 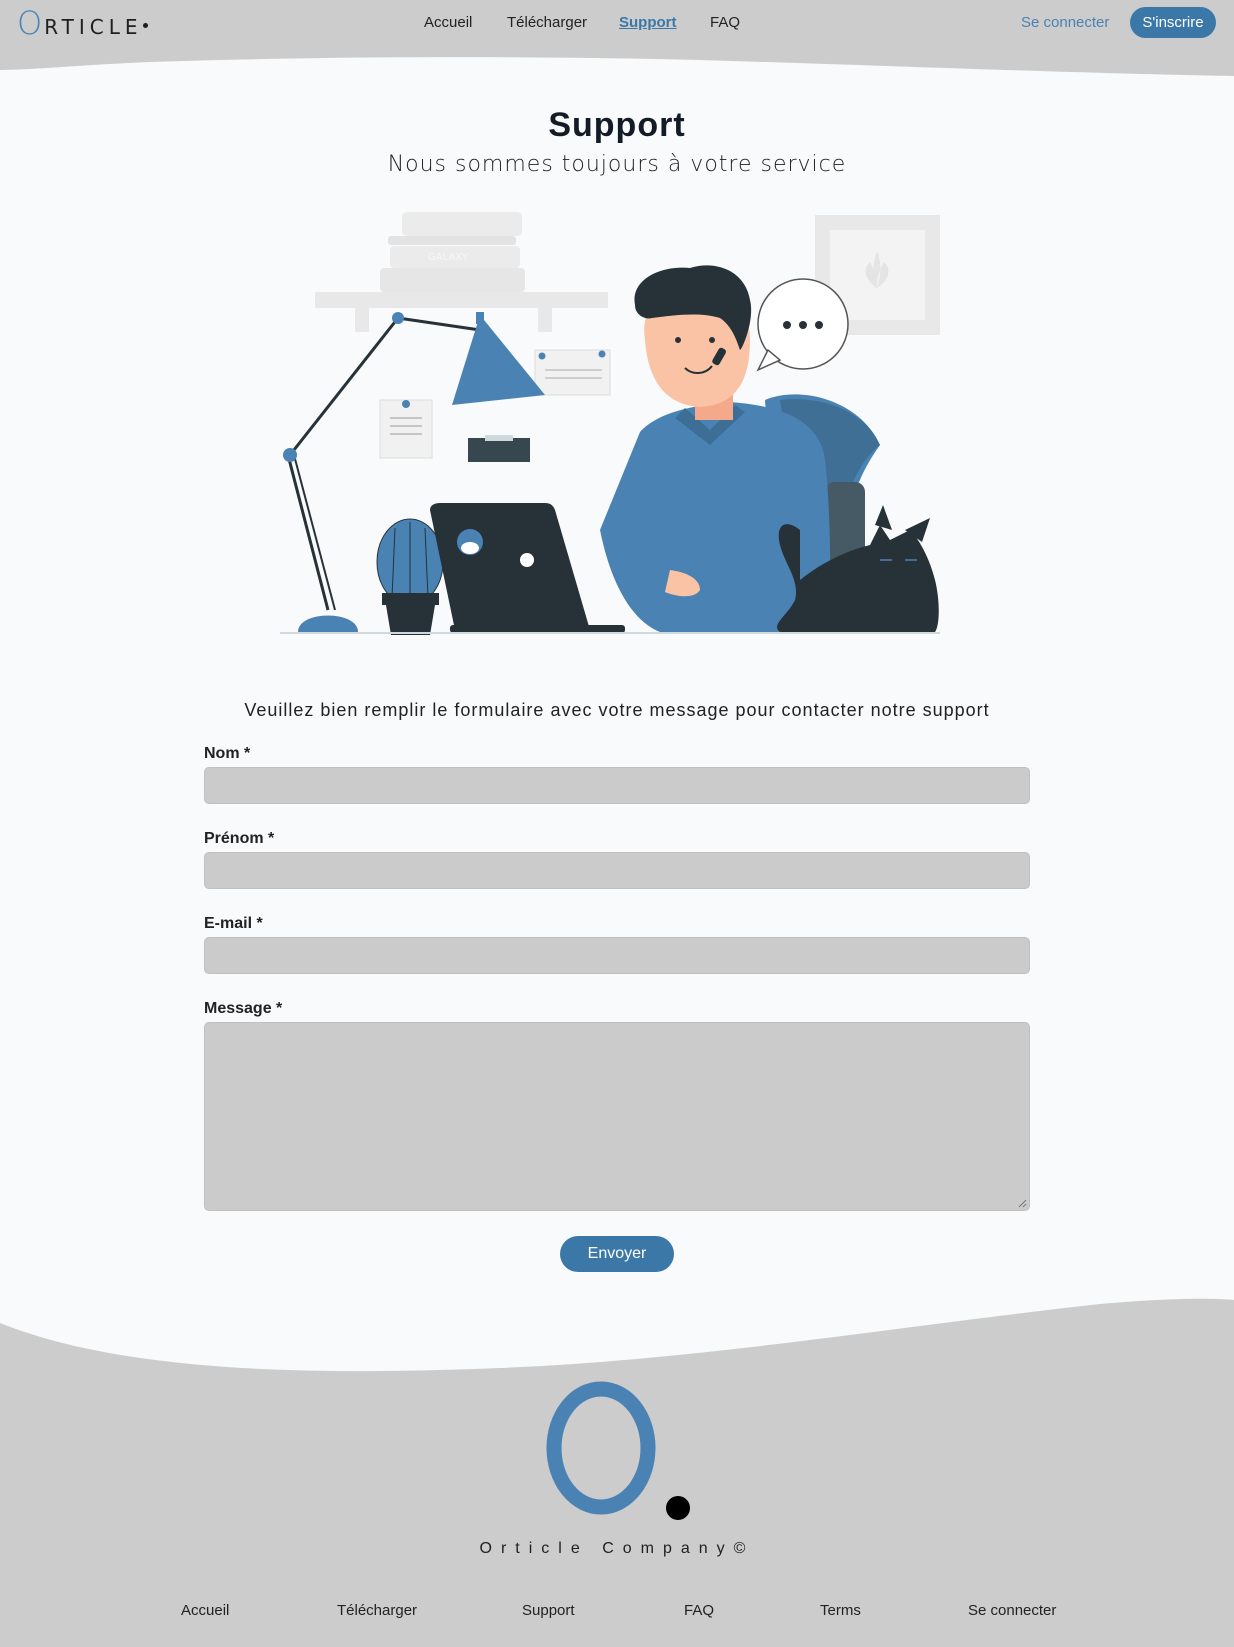 I want to click on nav-item-accueil: Accueil, so click(x=448, y=22).